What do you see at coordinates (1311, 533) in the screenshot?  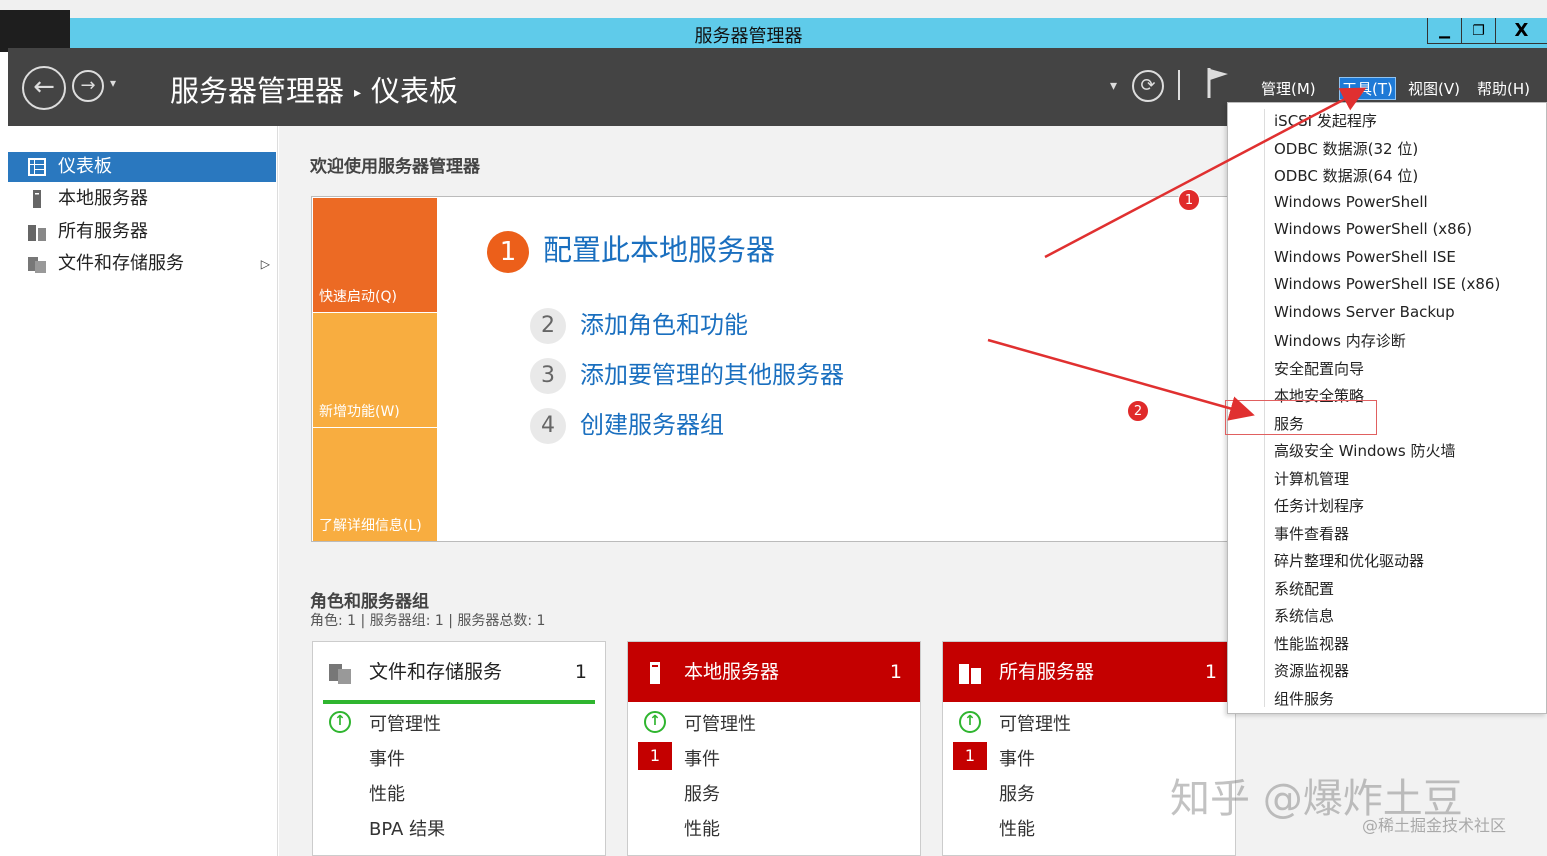 I see `menu-item-event-viewer: 事件查看器` at bounding box center [1311, 533].